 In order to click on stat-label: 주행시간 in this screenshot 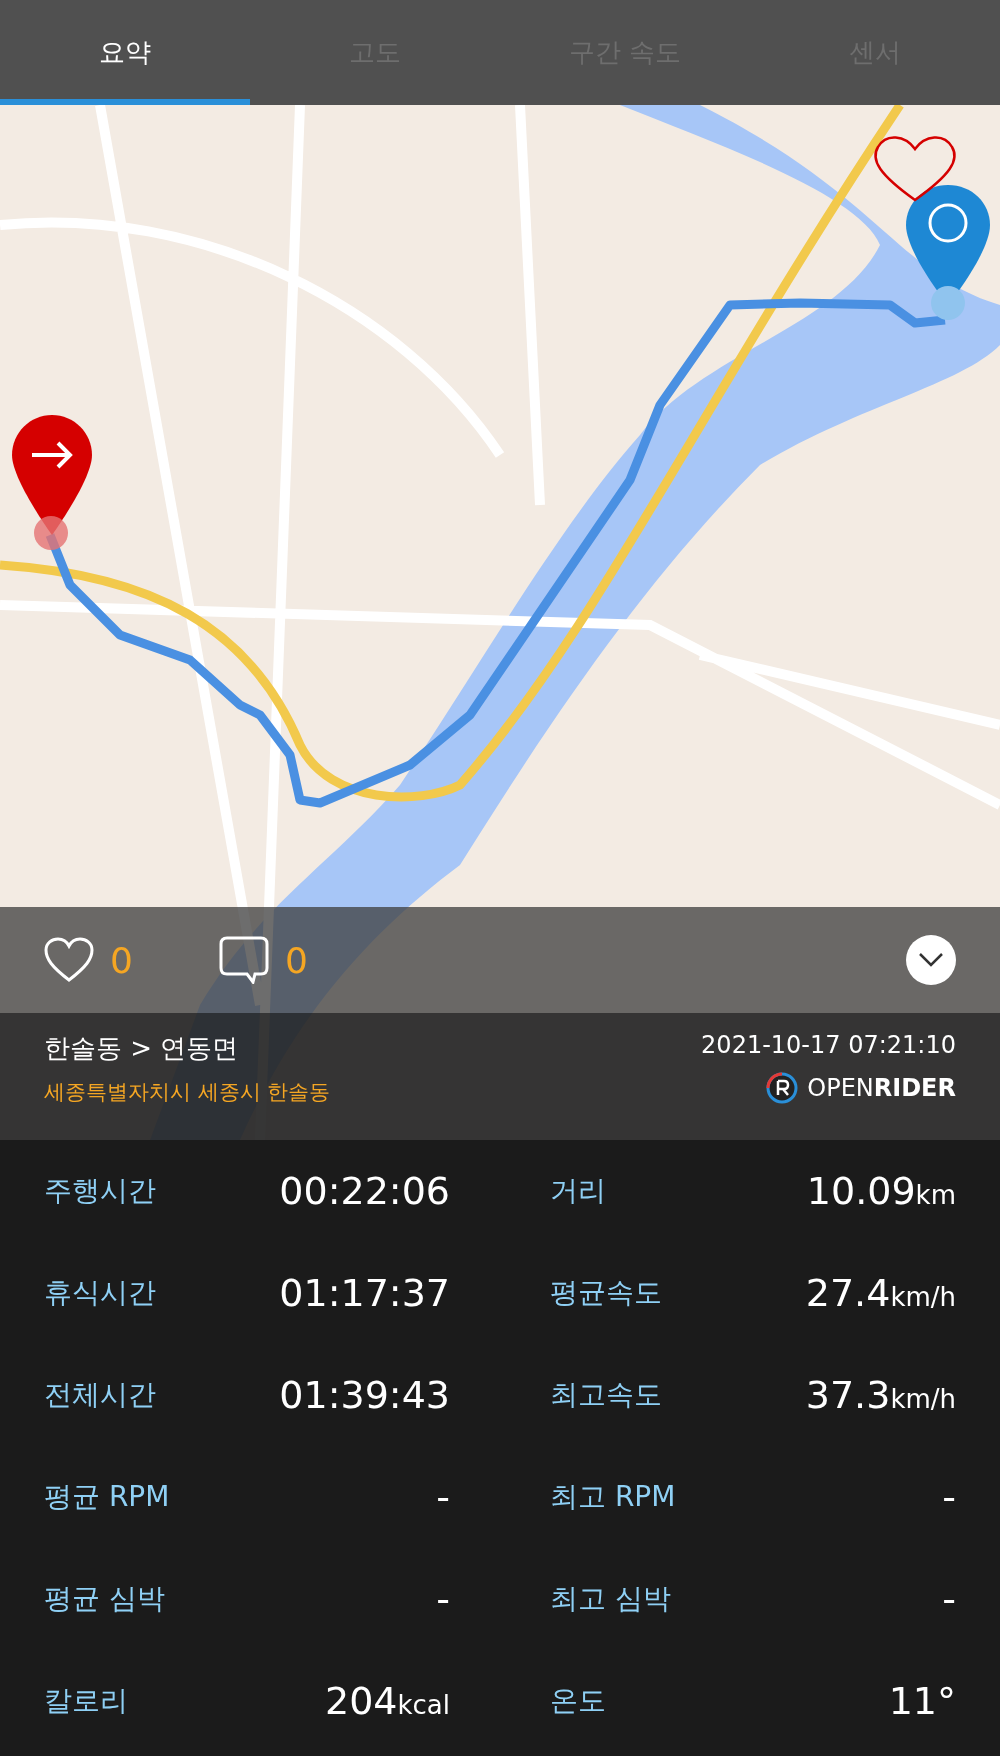, I will do `click(100, 1191)`.